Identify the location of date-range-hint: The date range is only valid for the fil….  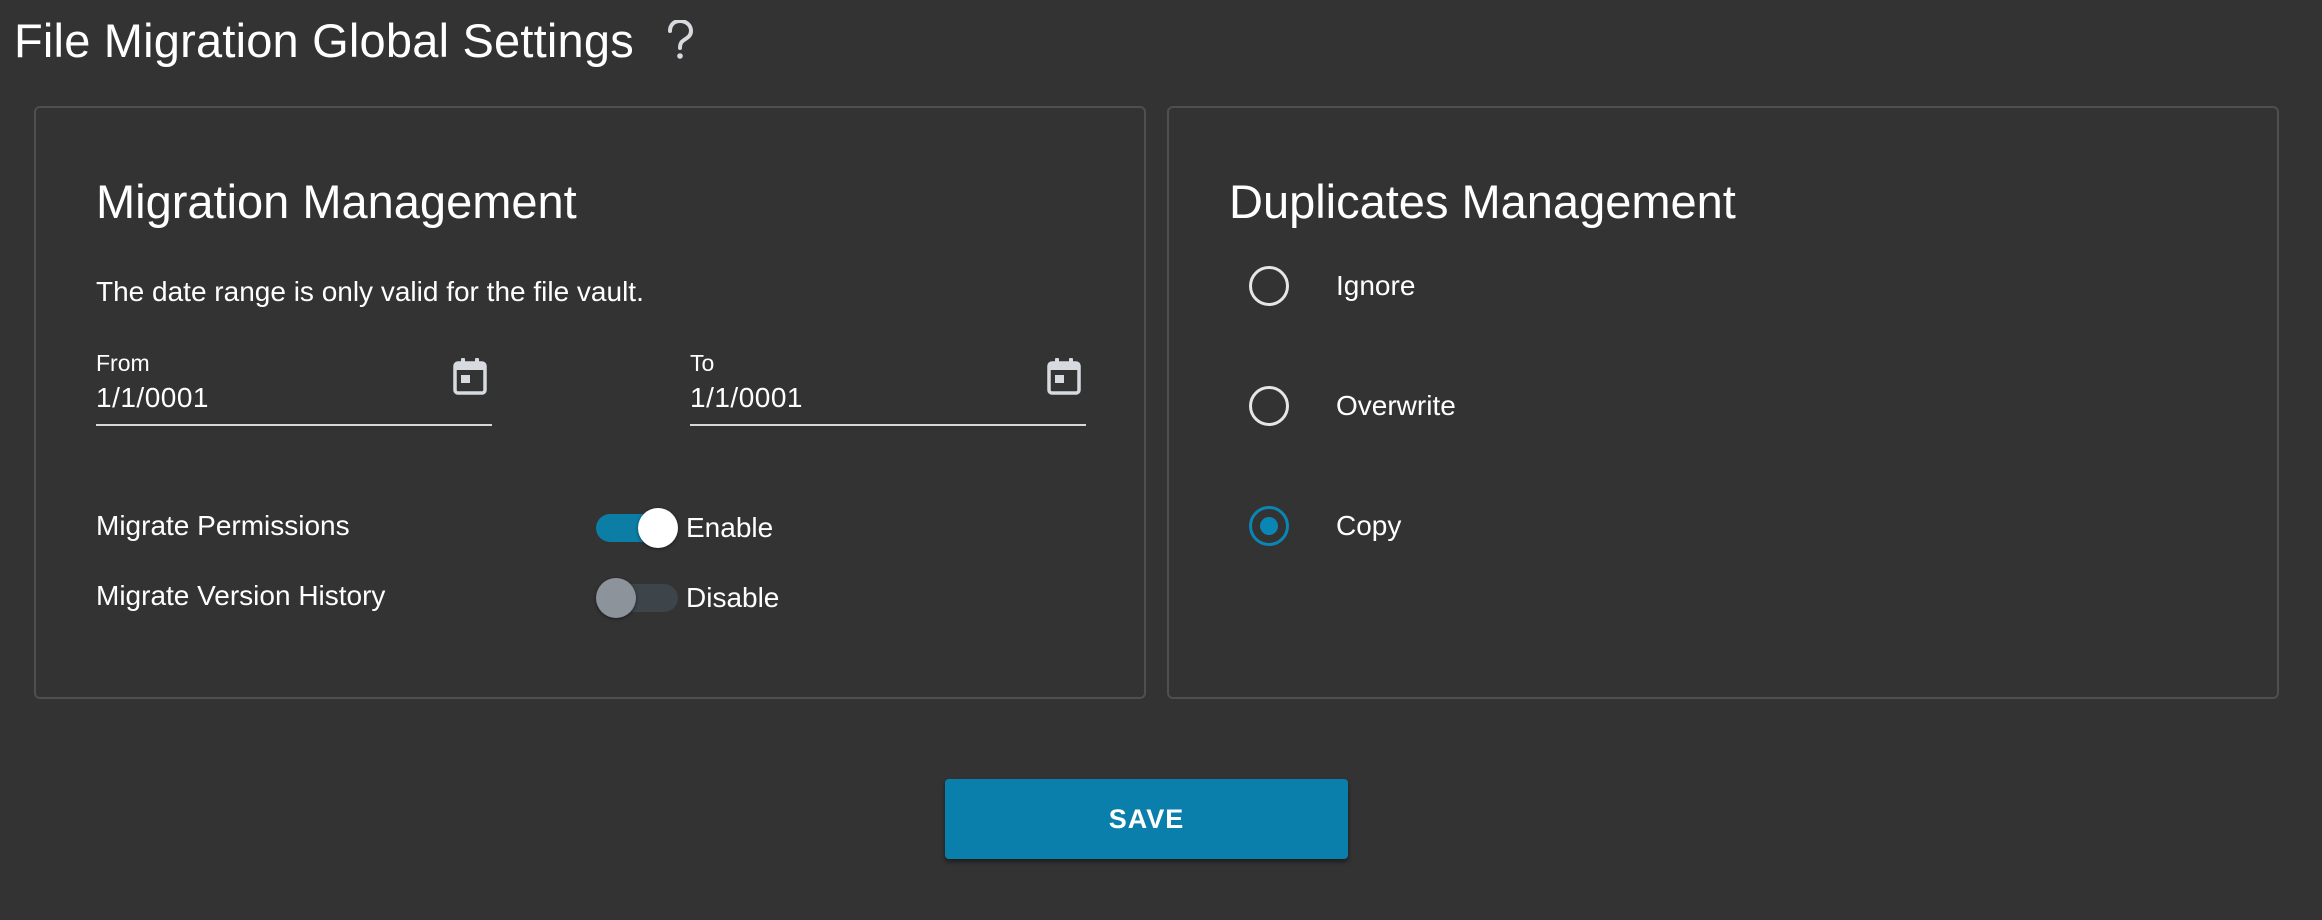
(370, 291).